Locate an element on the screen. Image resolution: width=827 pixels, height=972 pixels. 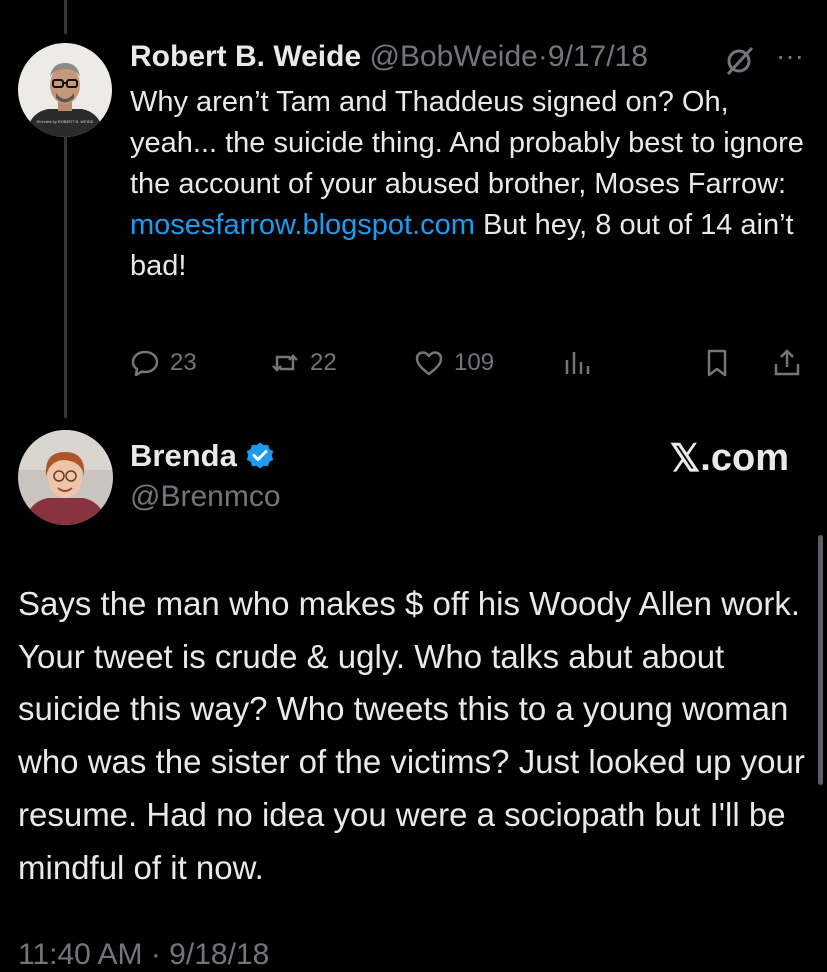
like-button: 109 is located at coordinates (454, 363).